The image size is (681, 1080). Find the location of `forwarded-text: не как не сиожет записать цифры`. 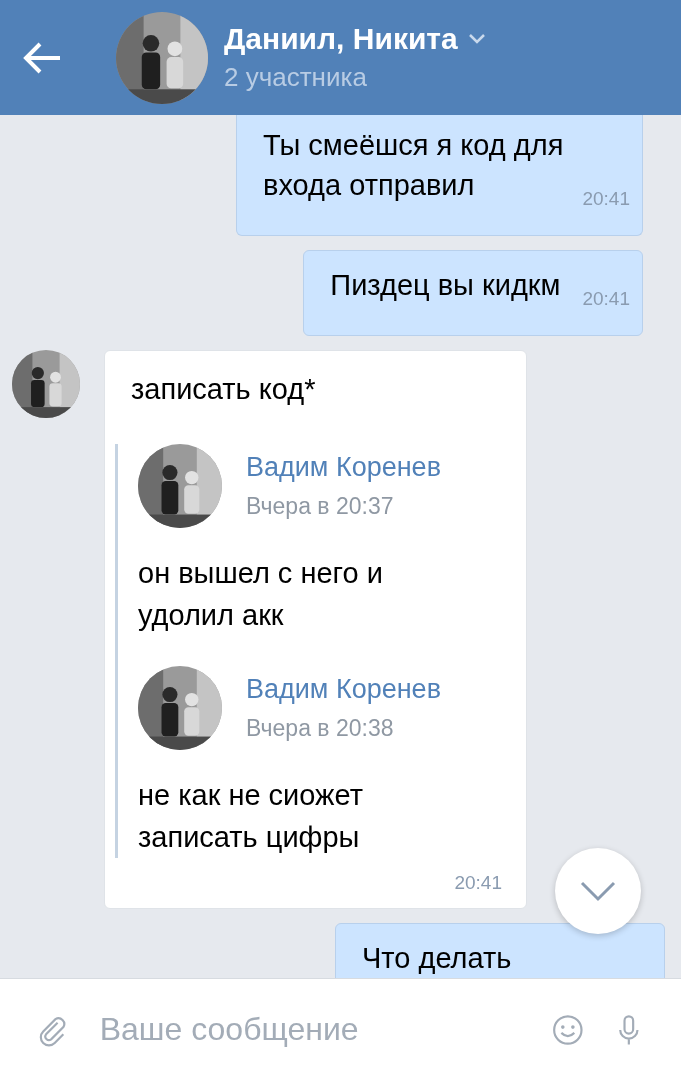

forwarded-text: не как не сиожет записать цифры is located at coordinates (251, 816).